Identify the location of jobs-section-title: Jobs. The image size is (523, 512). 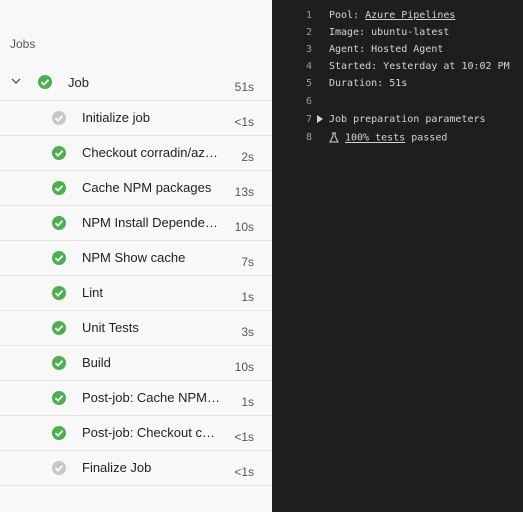
(23, 44).